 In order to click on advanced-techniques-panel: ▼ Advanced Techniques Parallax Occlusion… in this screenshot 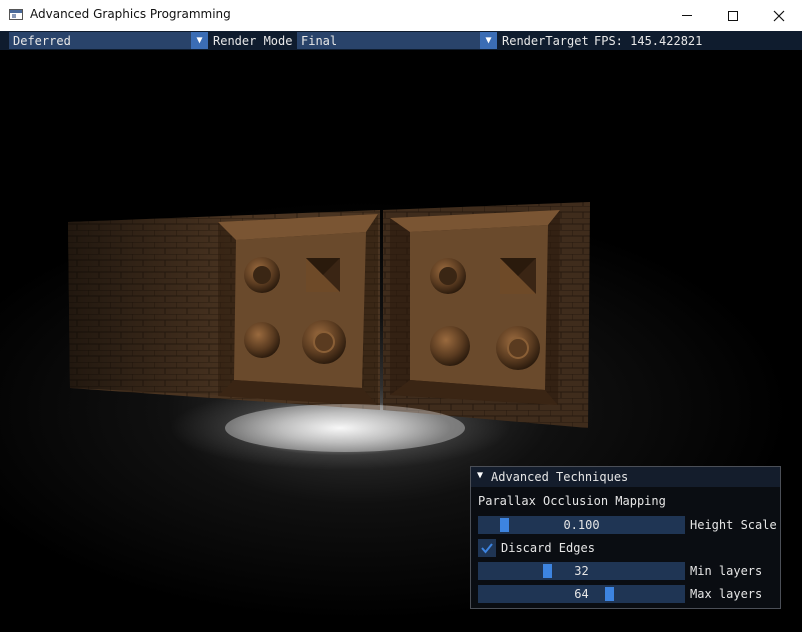, I will do `click(625, 537)`.